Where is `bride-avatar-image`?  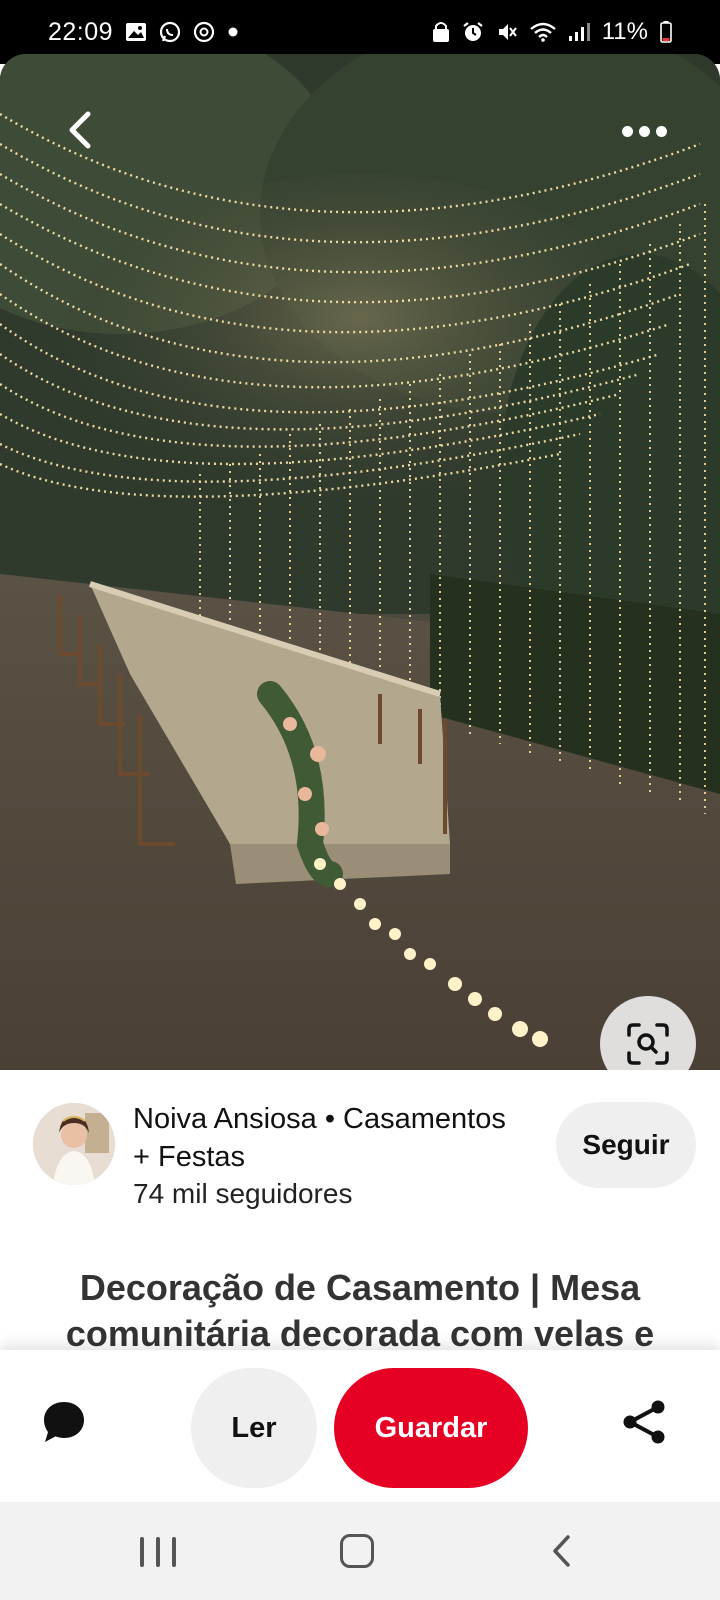
bride-avatar-image is located at coordinates (74, 1144).